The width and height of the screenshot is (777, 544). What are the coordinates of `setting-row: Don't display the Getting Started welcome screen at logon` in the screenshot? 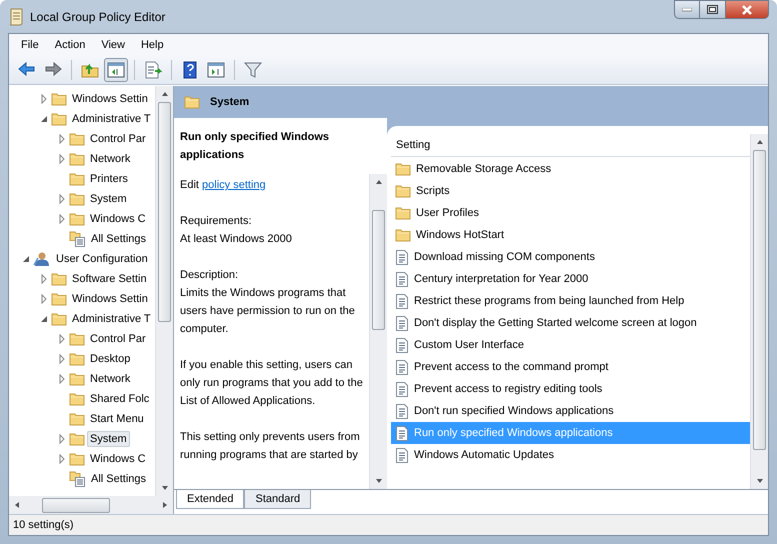 It's located at (570, 323).